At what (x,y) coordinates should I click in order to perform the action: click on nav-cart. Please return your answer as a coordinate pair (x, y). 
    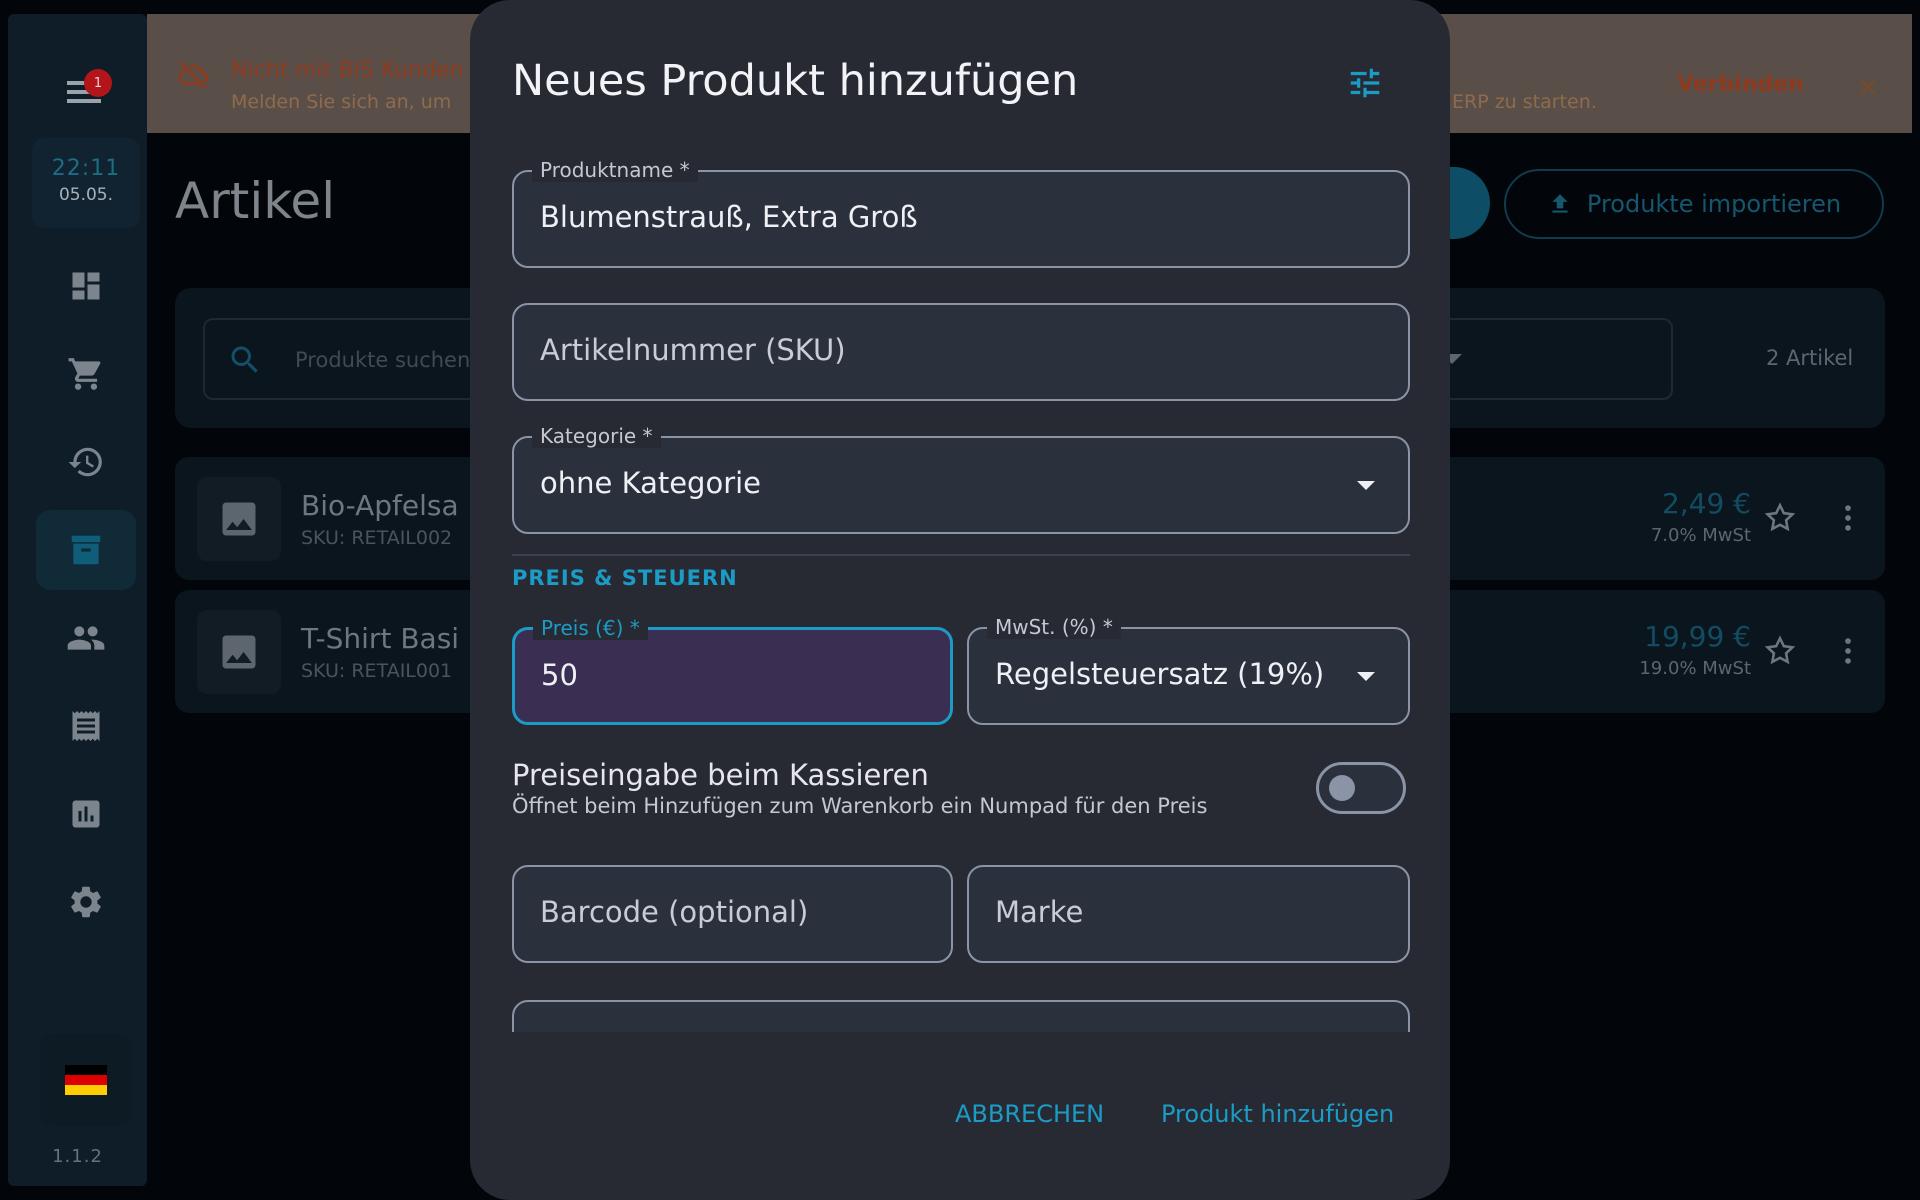
    Looking at the image, I should click on (86, 374).